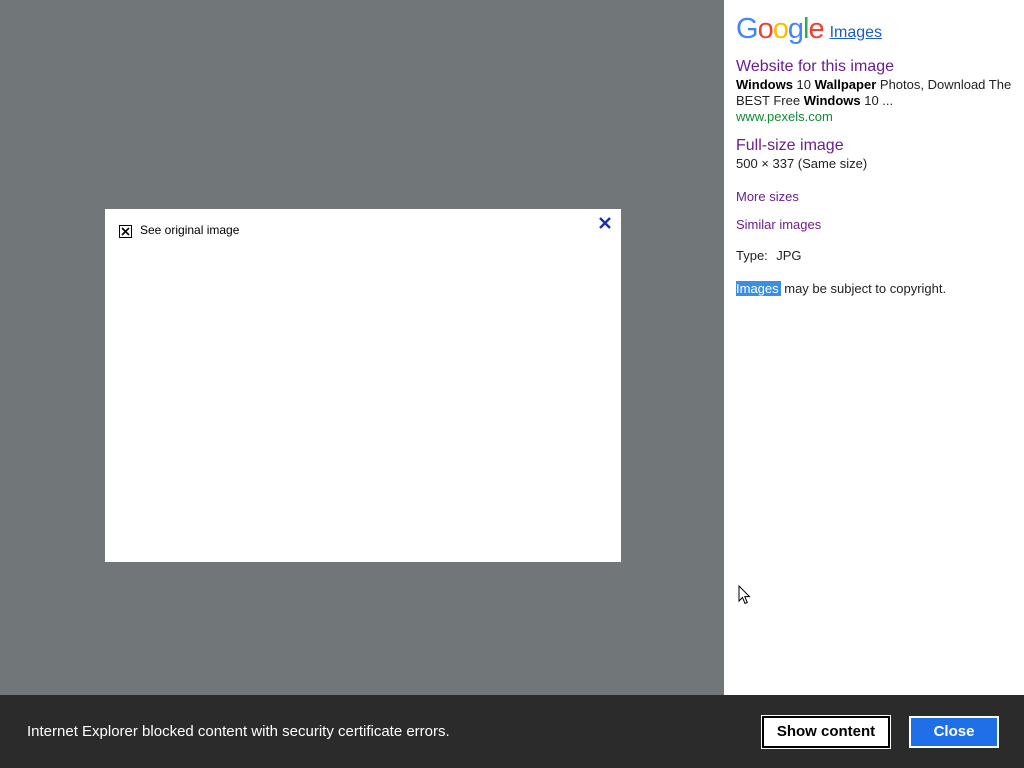 The image size is (1024, 768). I want to click on image-dimensions: 500 × 337 (Same size), so click(802, 163).